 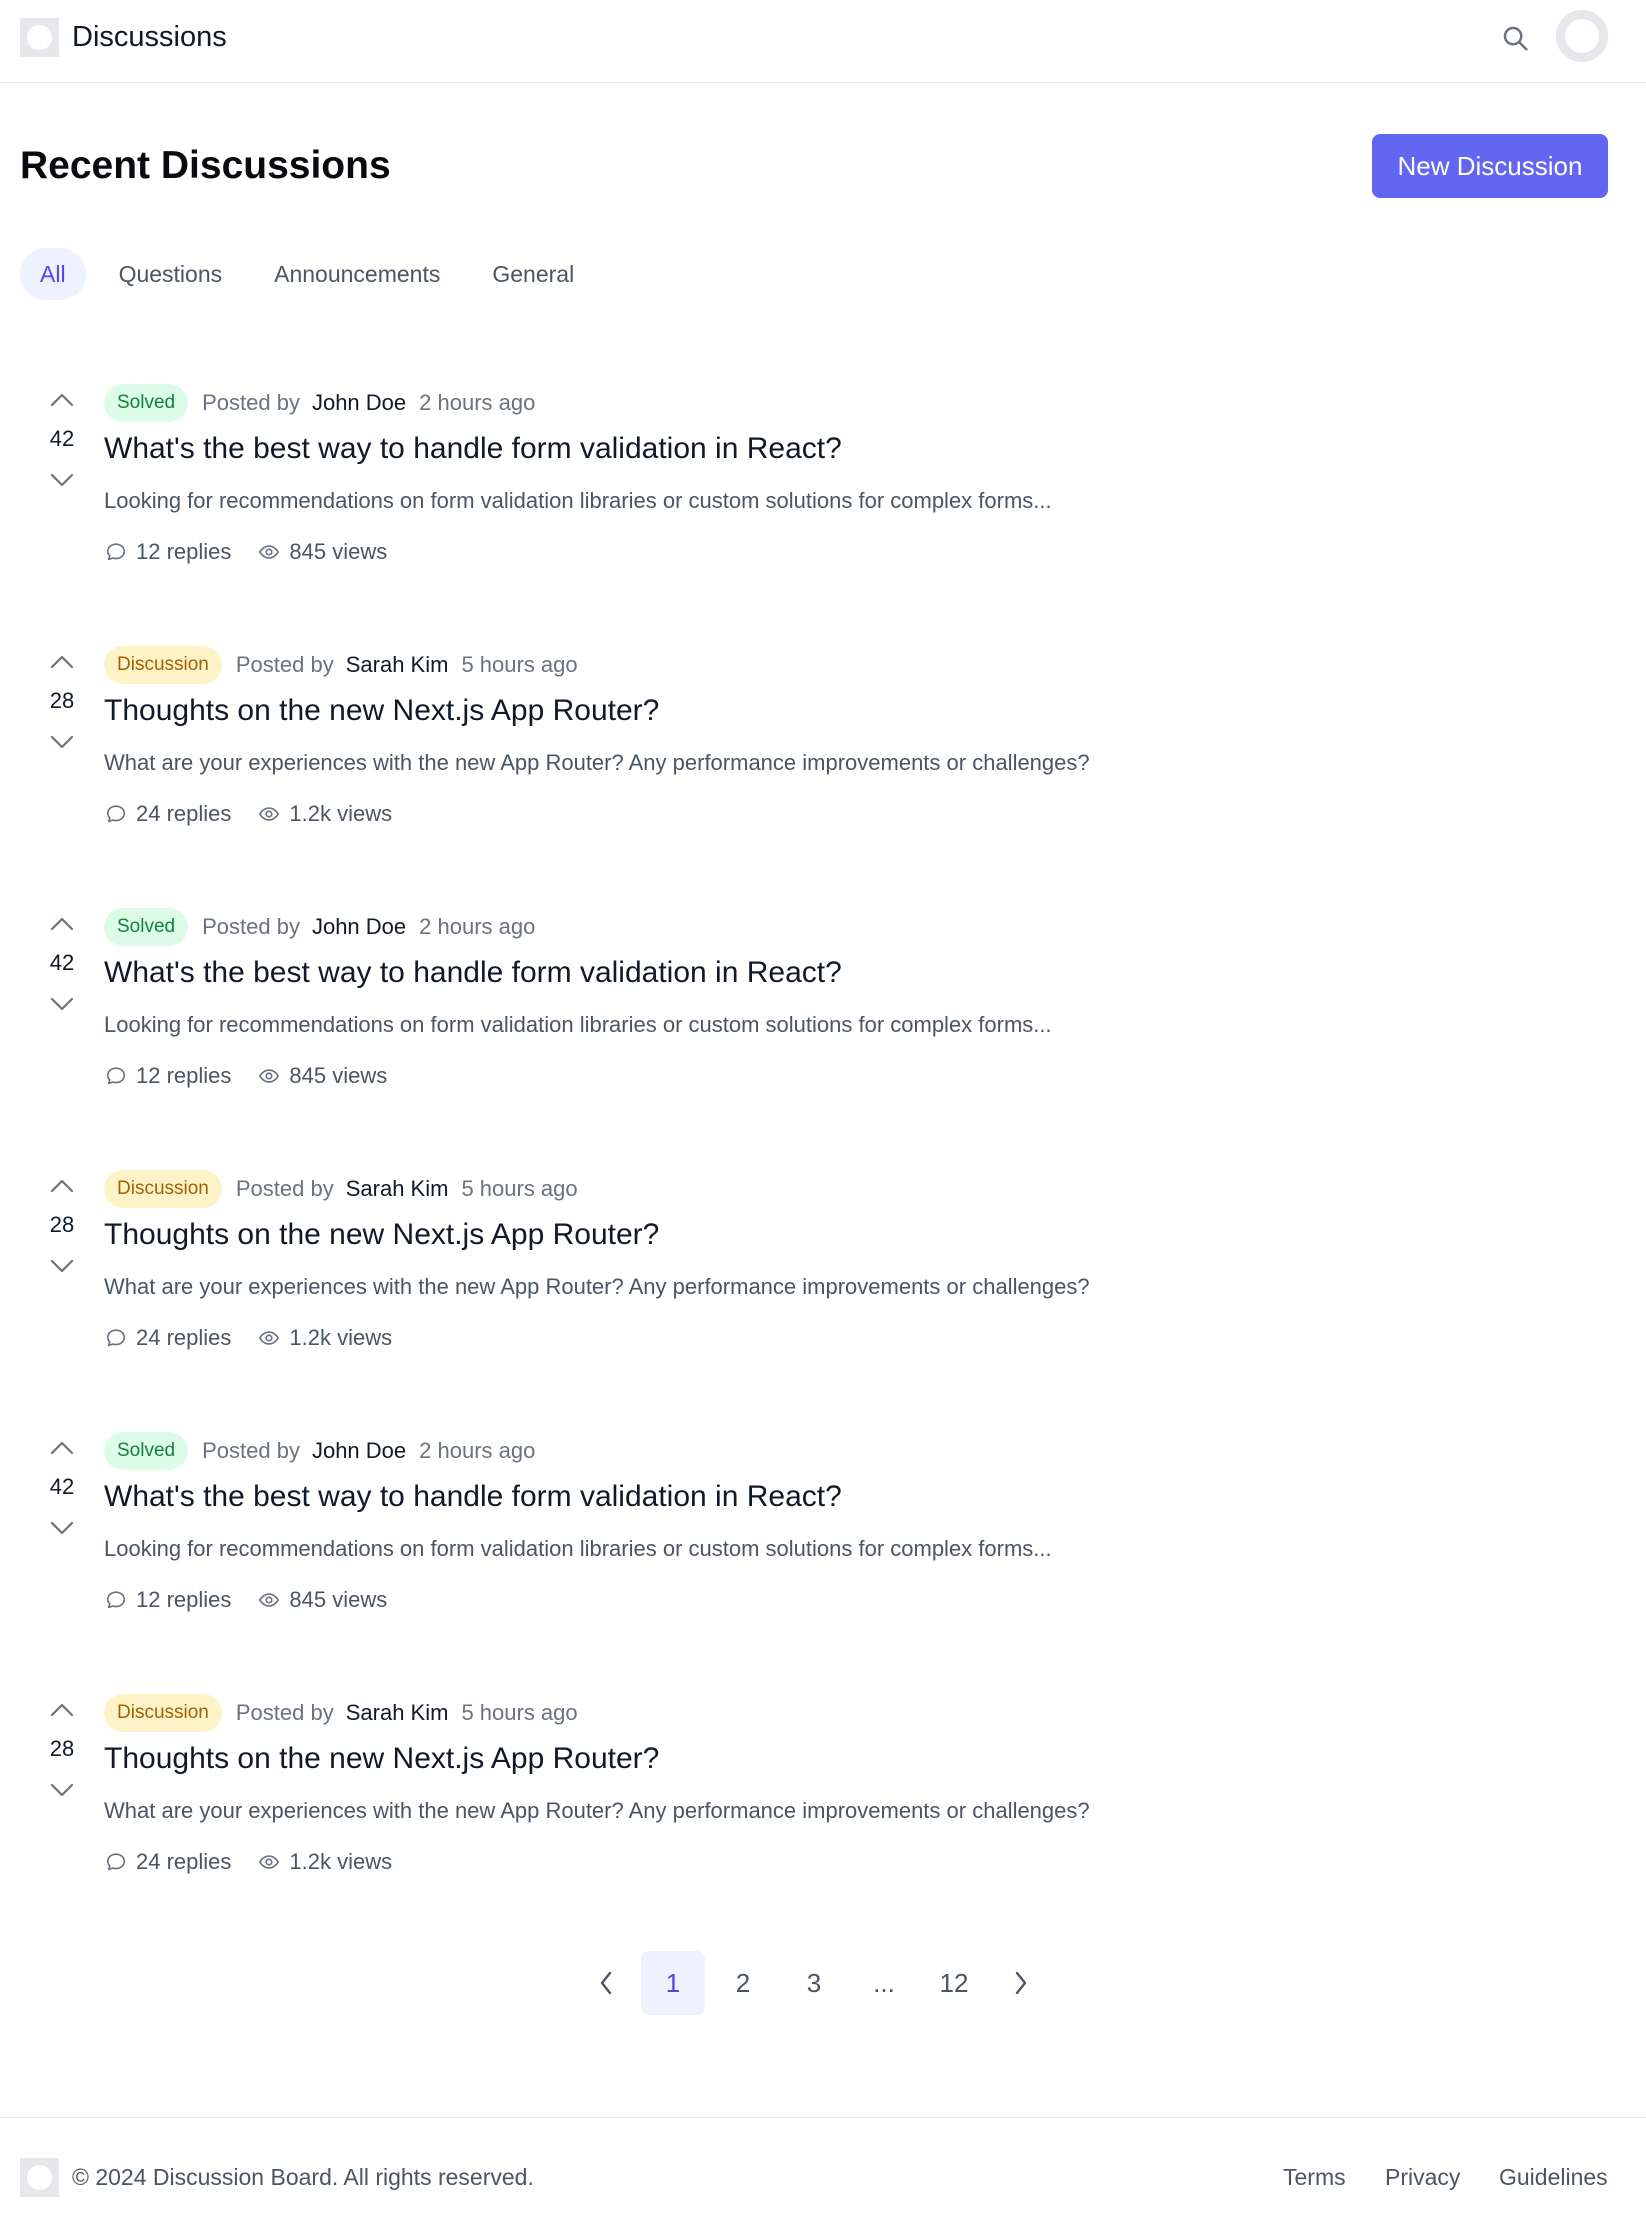 I want to click on tab-all: All, so click(x=53, y=274).